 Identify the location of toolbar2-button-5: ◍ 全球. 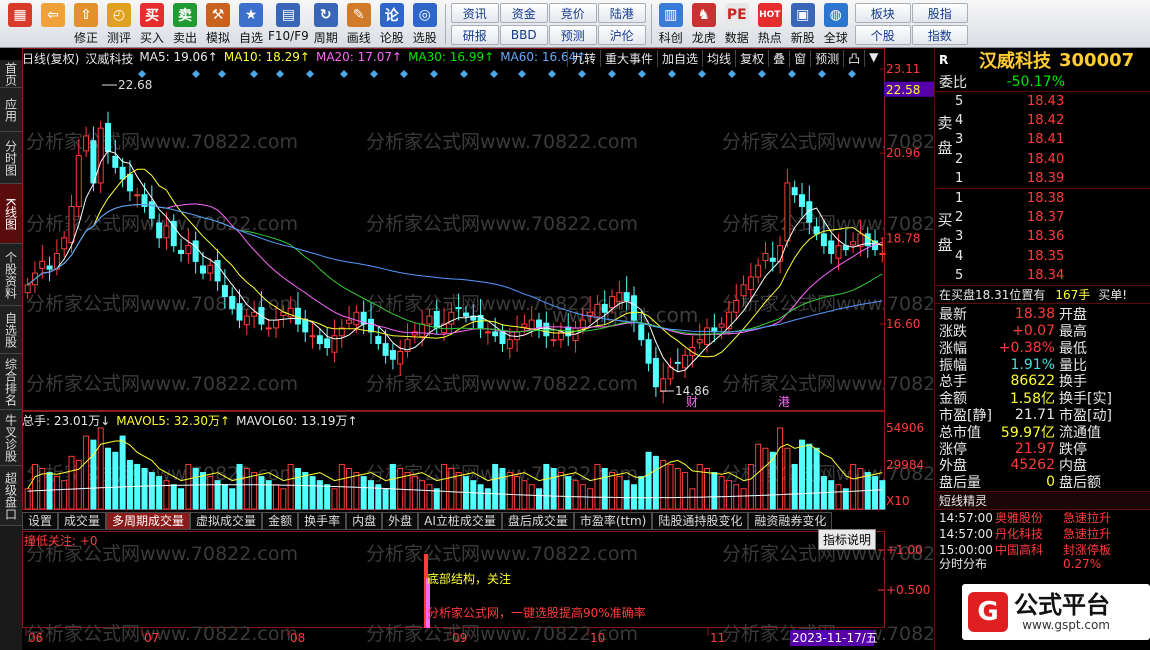
(836, 23).